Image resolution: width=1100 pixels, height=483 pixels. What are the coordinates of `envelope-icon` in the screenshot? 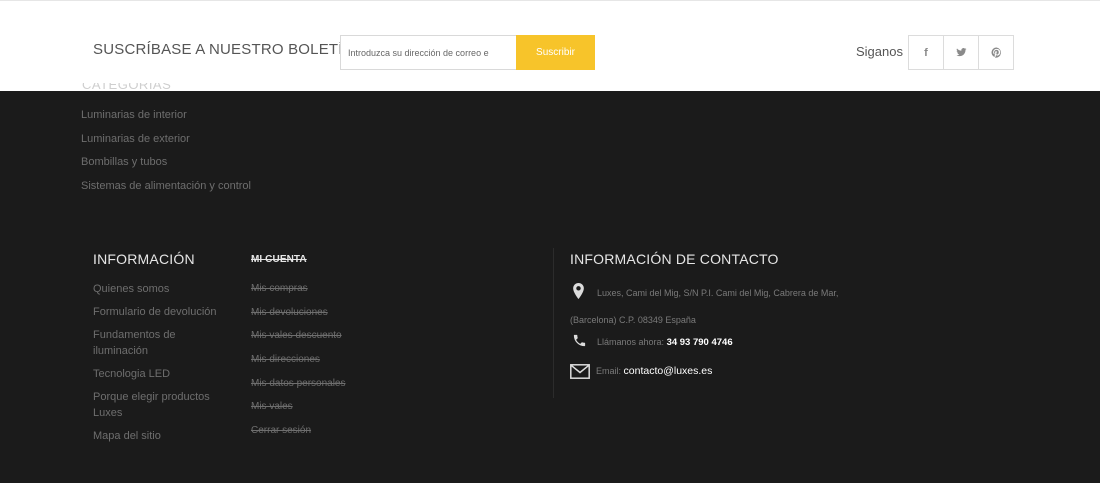 It's located at (580, 374).